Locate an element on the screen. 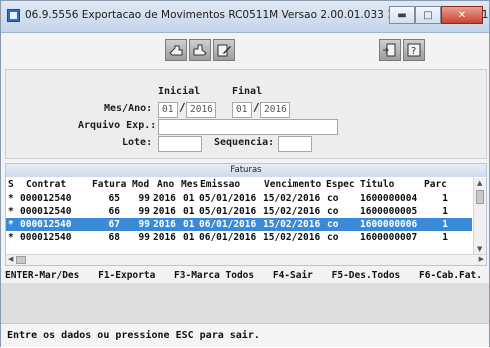 The height and width of the screenshot is (348, 490). col-header-mod: Mod is located at coordinates (140, 184).